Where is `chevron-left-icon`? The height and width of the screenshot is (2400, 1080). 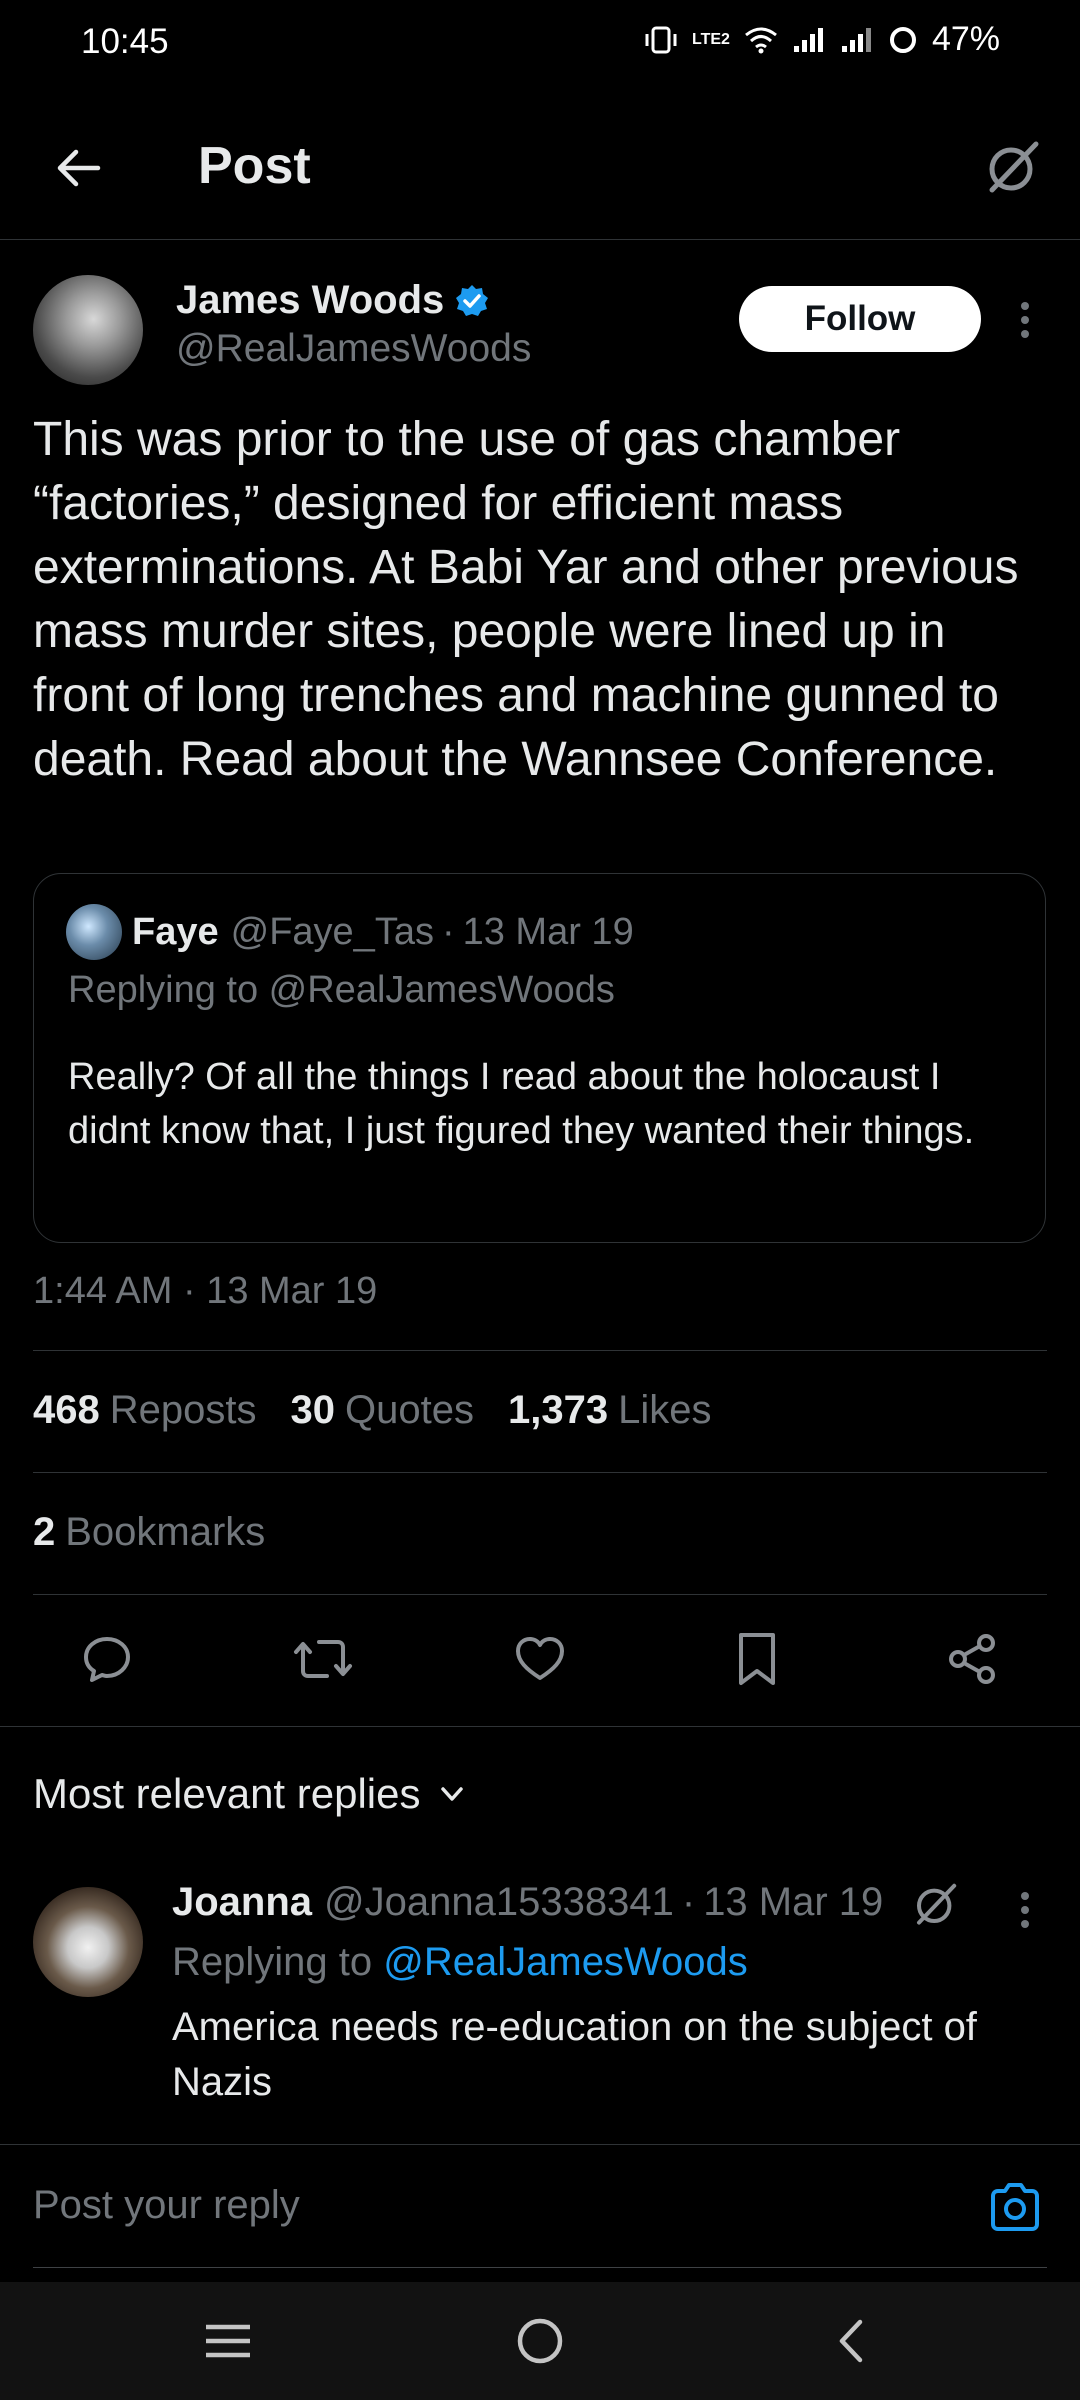
chevron-left-icon is located at coordinates (851, 2341).